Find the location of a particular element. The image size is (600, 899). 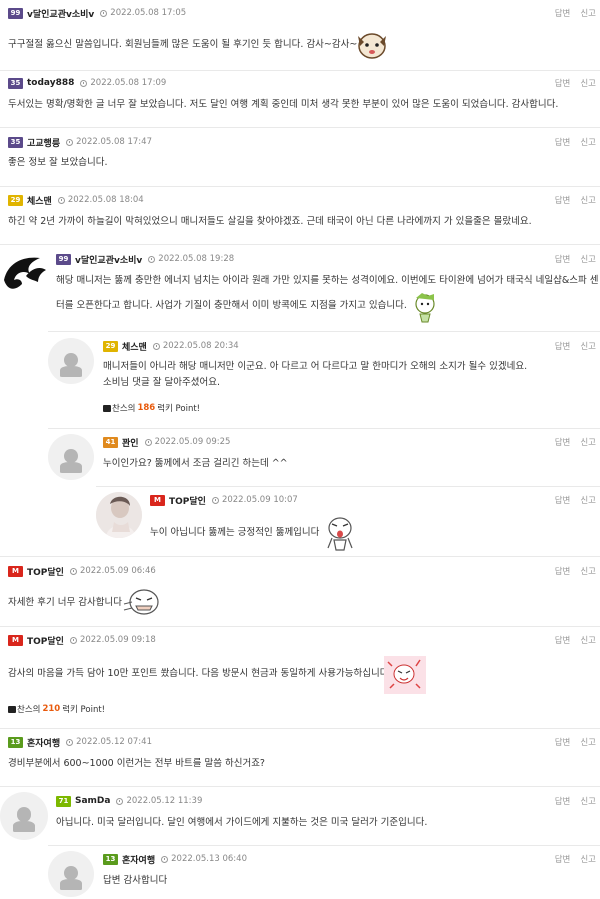

comment-date: 2022.05.12 07:41 is located at coordinates (114, 742).